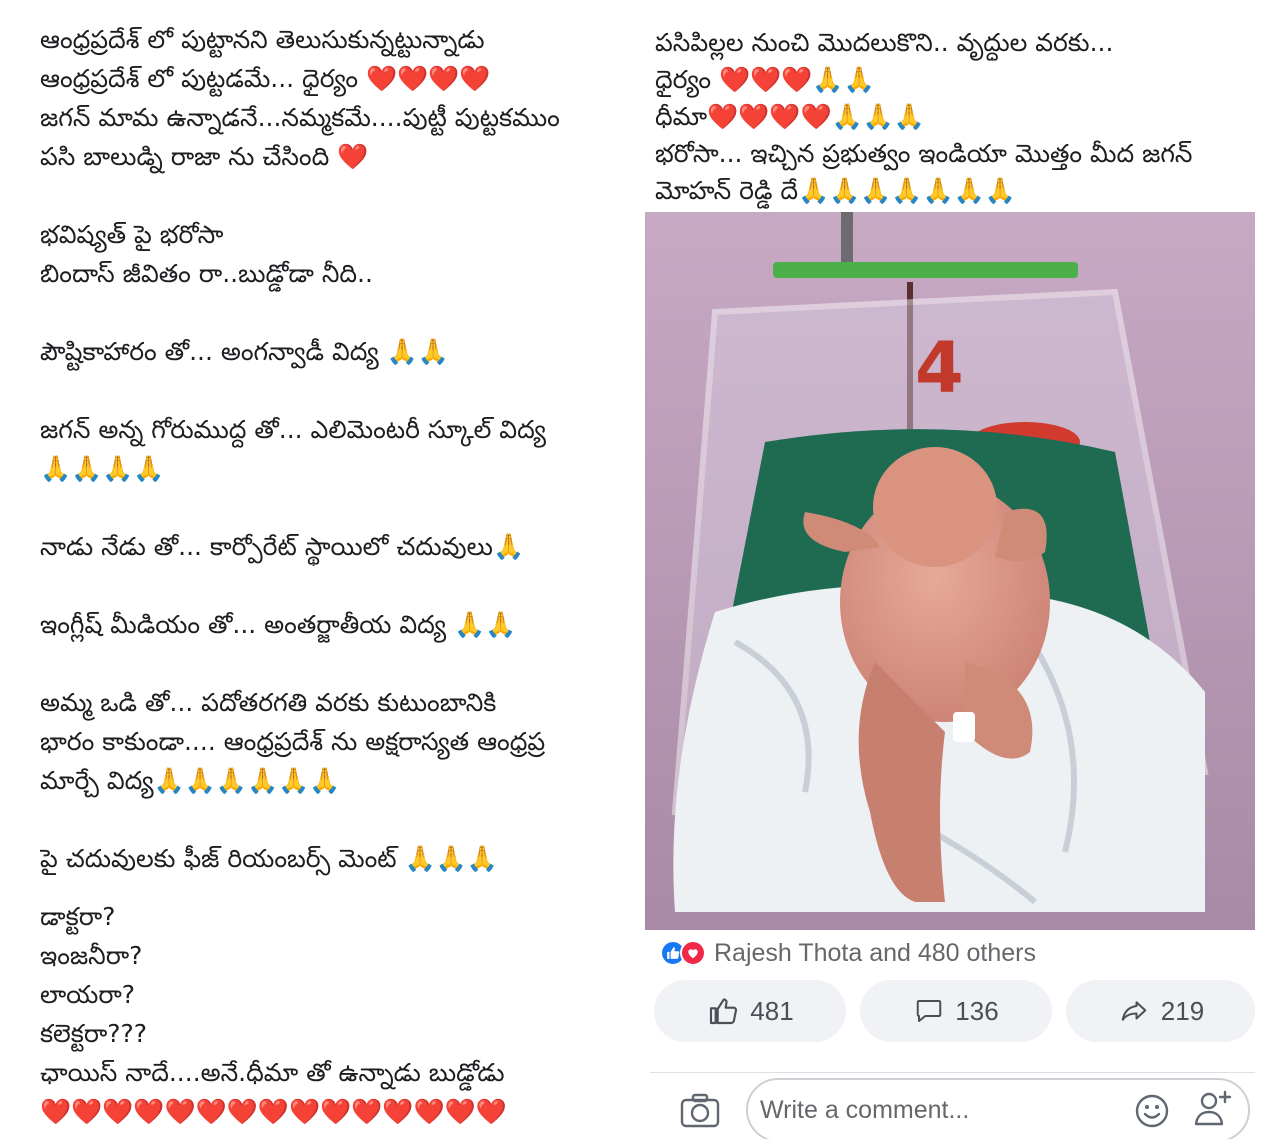 This screenshot has height=1139, width=1280. I want to click on comment-button: 136, so click(956, 1011).